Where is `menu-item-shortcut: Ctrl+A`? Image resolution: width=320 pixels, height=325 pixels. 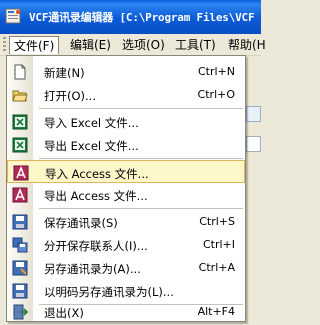
menu-item-shortcut: Ctrl+A is located at coordinates (216, 267).